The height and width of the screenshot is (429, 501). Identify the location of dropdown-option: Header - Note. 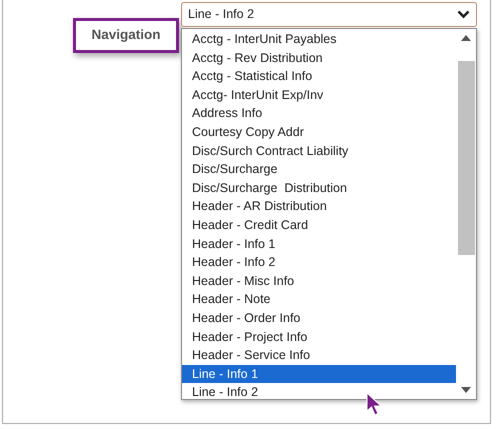
(319, 299).